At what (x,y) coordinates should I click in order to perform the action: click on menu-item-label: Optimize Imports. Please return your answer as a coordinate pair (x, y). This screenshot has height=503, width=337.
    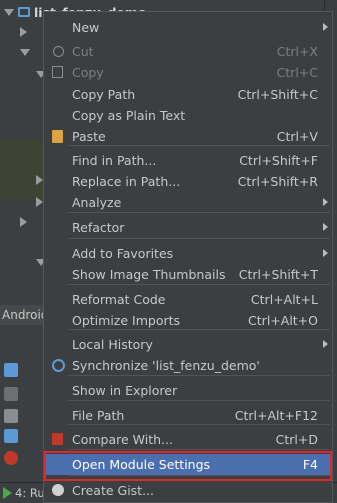
    Looking at the image, I should click on (126, 320).